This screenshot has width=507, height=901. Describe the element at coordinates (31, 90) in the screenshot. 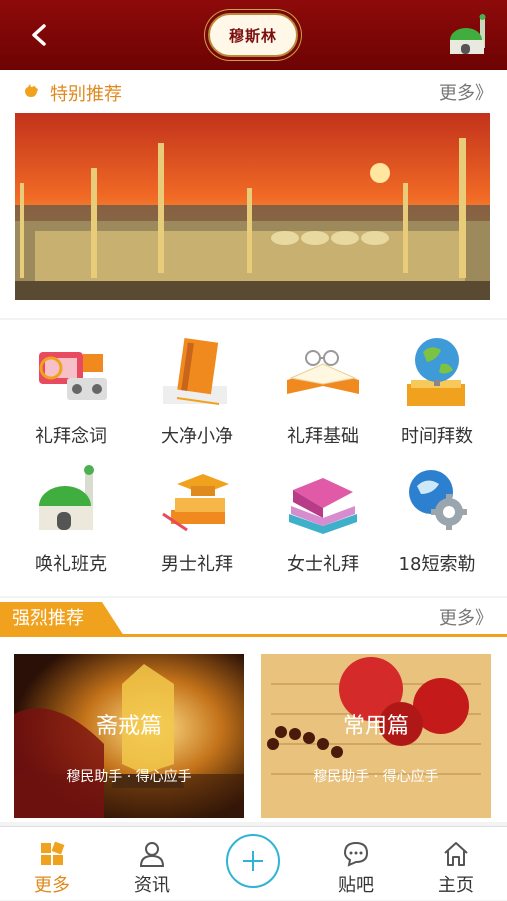

I see `hand-icon` at that location.